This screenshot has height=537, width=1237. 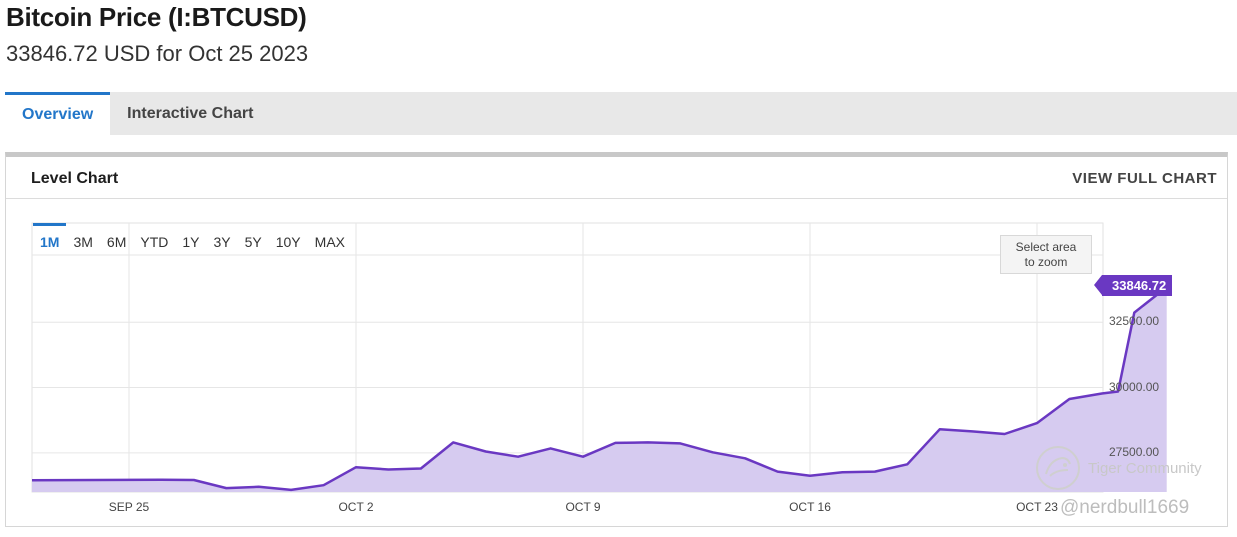 I want to click on watermark-handle: @nerdbull1669, so click(x=1125, y=507).